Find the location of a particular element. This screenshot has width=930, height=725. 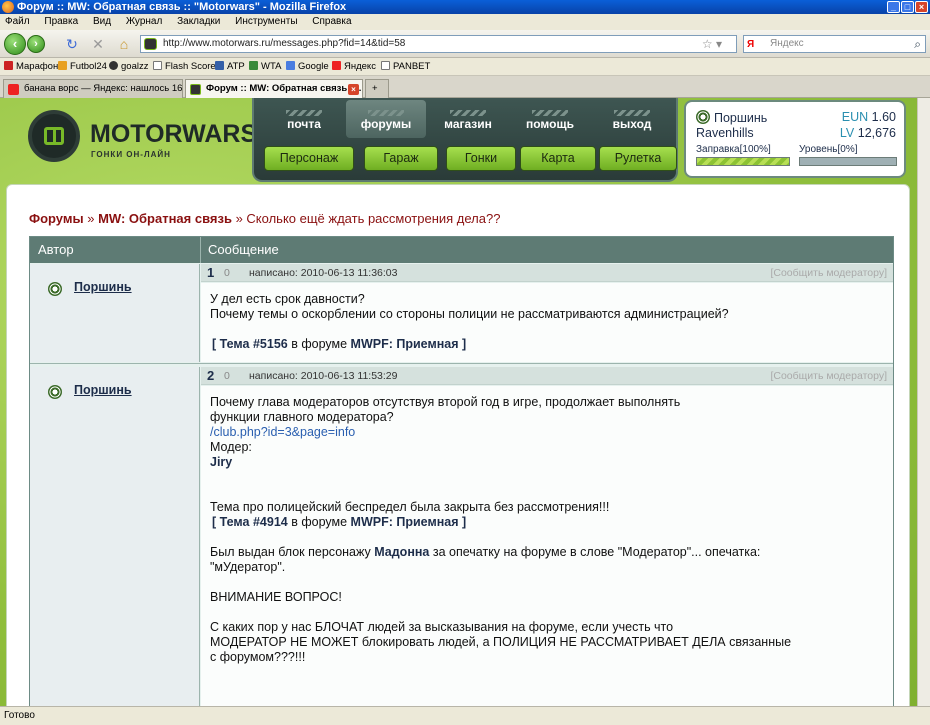

nav-mail: почта is located at coordinates (304, 119).